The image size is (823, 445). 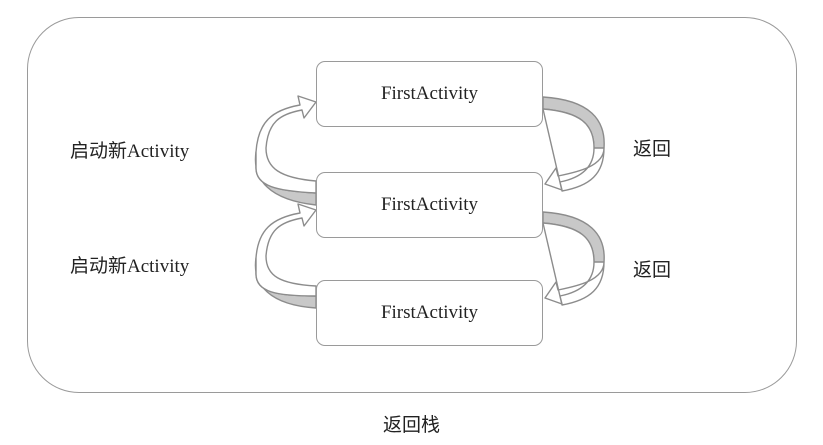 I want to click on activity-box-middle: FirstActivity, so click(x=429, y=205).